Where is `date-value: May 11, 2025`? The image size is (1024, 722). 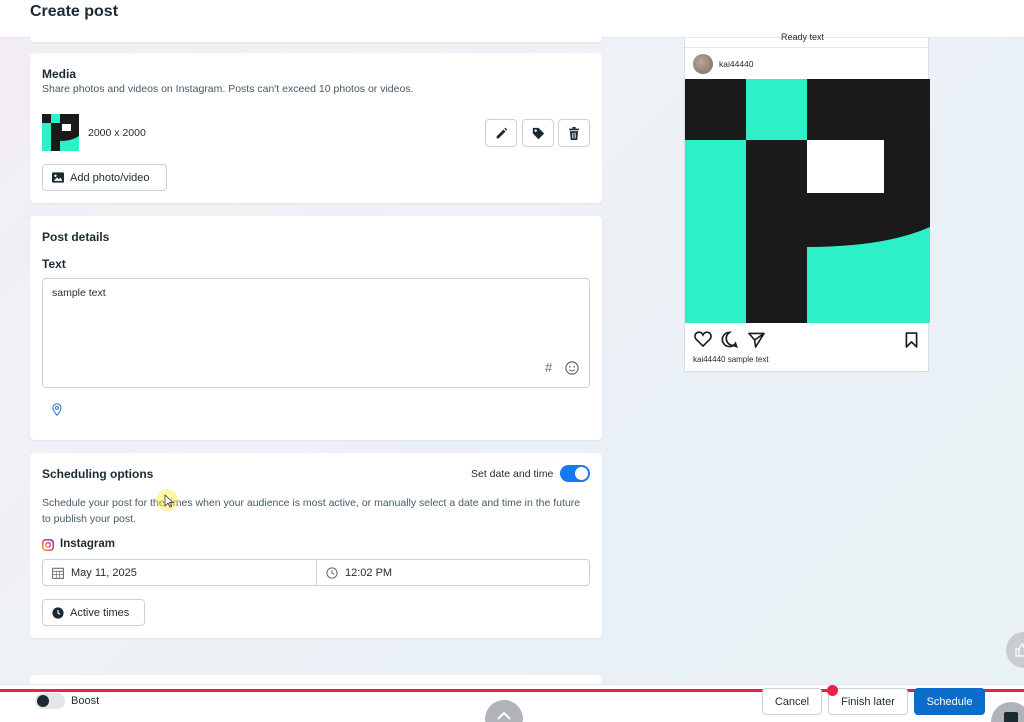 date-value: May 11, 2025 is located at coordinates (104, 572).